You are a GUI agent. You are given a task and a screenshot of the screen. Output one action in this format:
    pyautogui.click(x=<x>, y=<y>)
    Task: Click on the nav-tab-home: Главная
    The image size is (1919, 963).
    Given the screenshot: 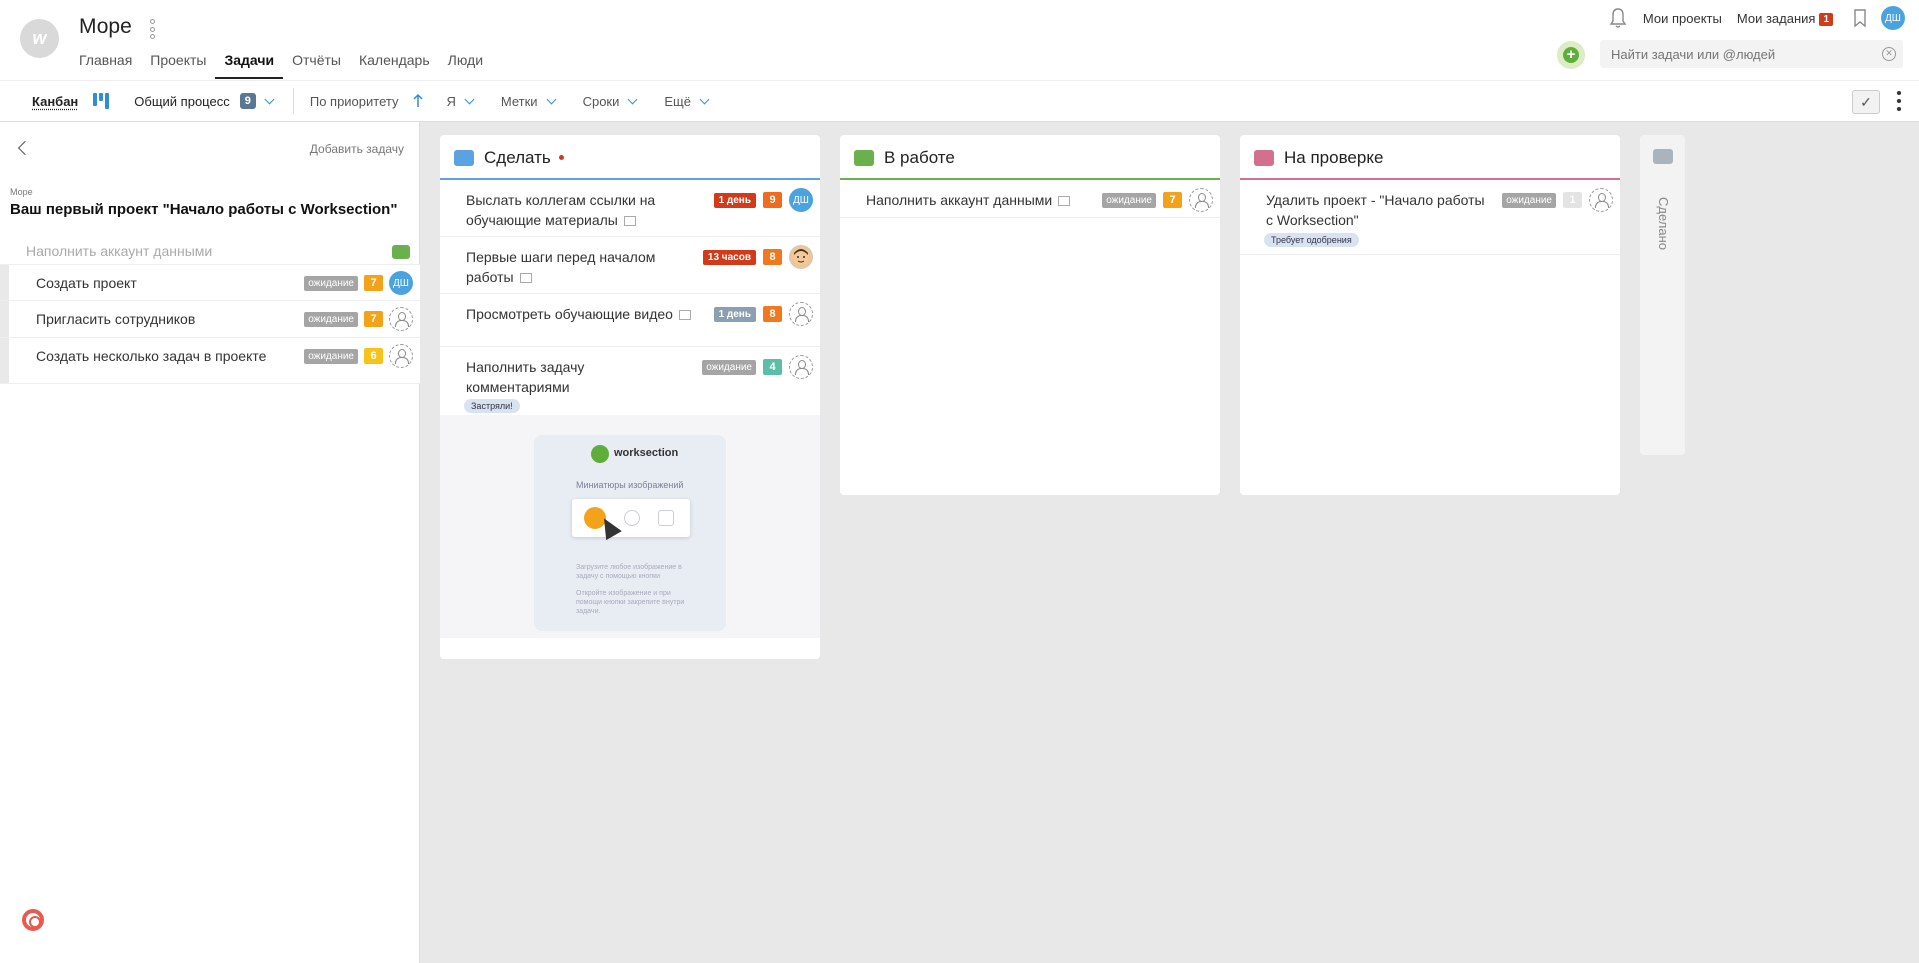 What is the action you would take?
    pyautogui.click(x=110, y=64)
    